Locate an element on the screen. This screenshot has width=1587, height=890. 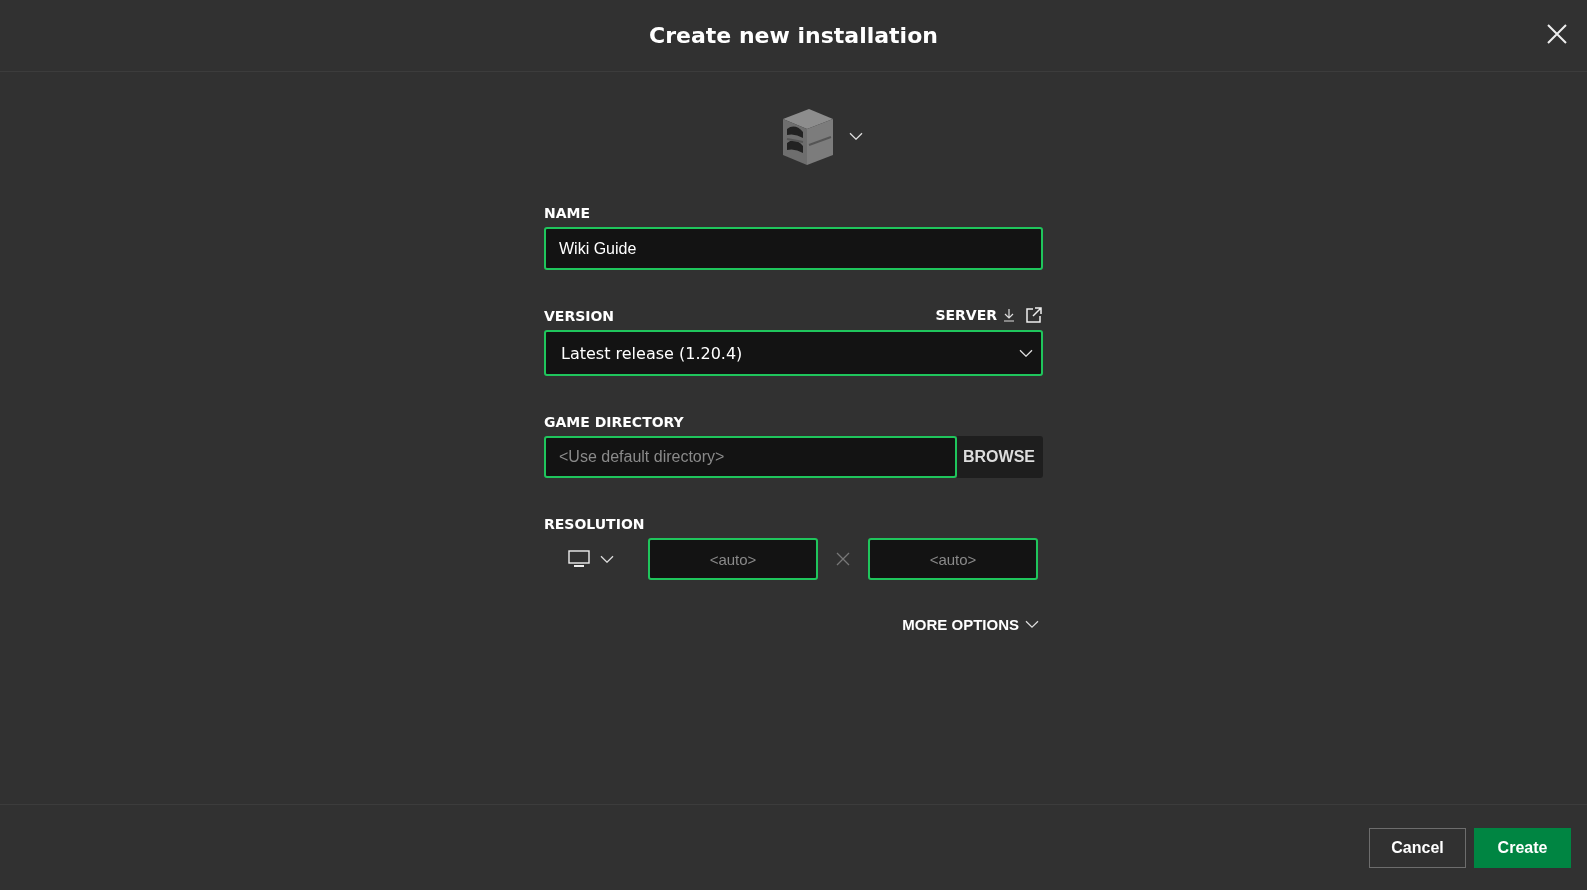
version-dropdown: Latest release (1.20.4) is located at coordinates (793, 353).